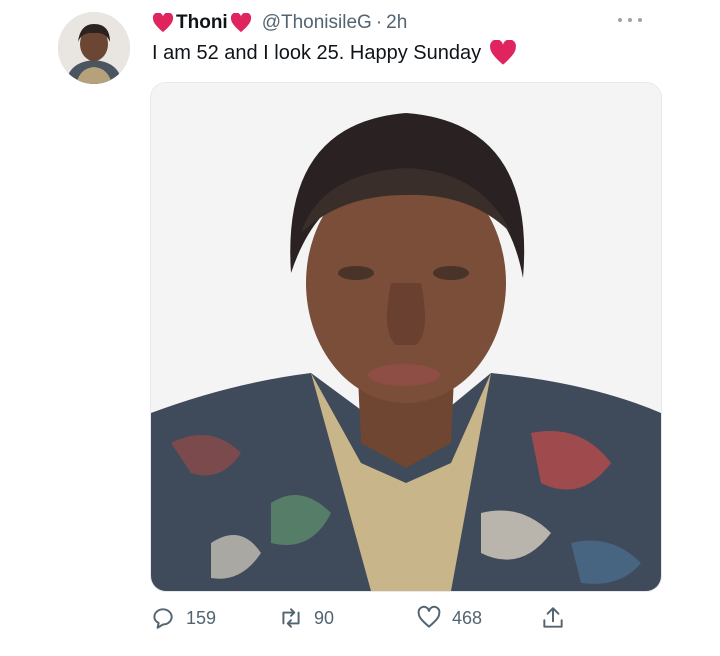 The image size is (720, 656). I want to click on more-dots-icon, so click(630, 20).